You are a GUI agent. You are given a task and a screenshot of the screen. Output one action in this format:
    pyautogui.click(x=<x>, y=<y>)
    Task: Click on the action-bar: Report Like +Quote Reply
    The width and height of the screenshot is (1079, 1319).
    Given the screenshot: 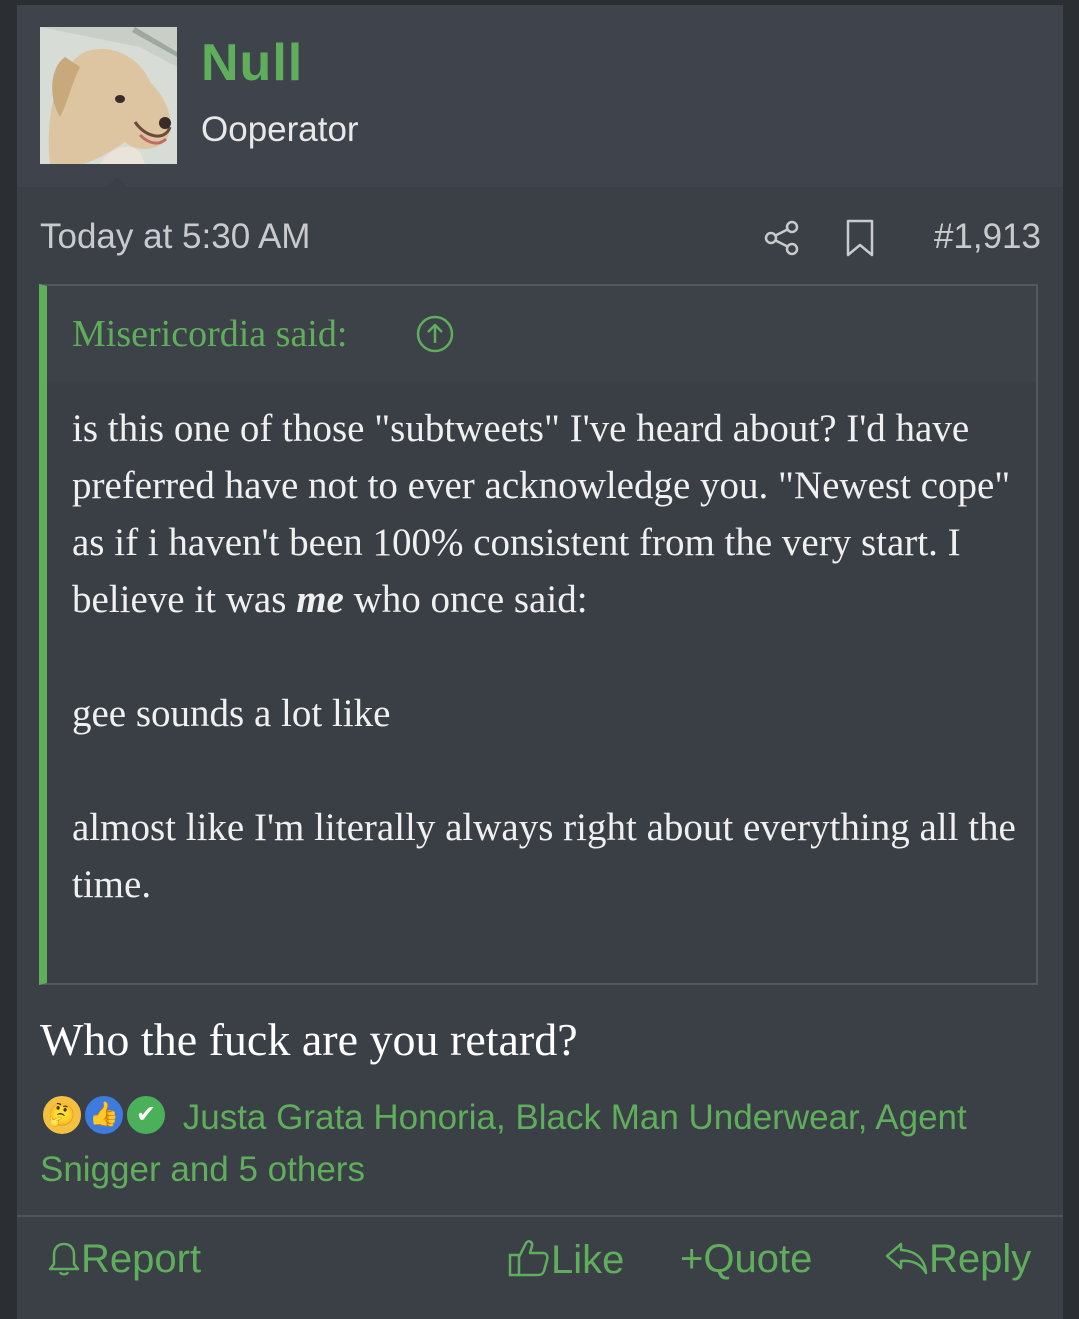 What is the action you would take?
    pyautogui.click(x=540, y=1268)
    